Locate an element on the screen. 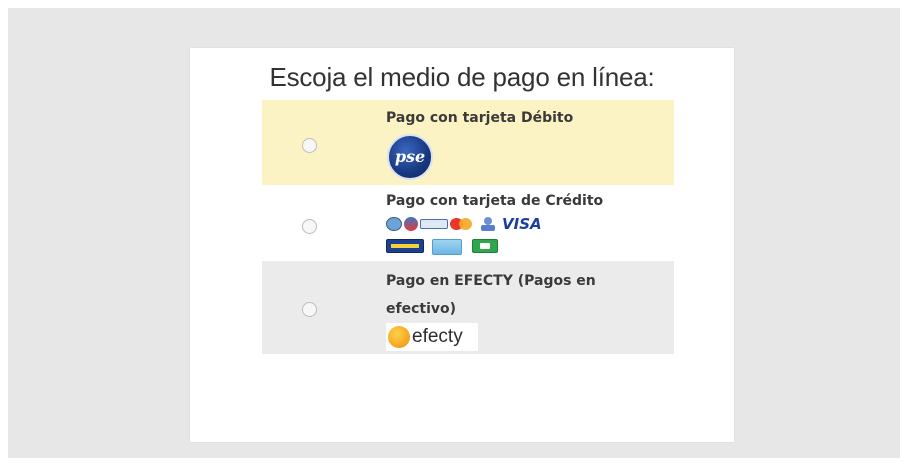 The height and width of the screenshot is (466, 908). pse-logo-icon: pse is located at coordinates (410, 157).